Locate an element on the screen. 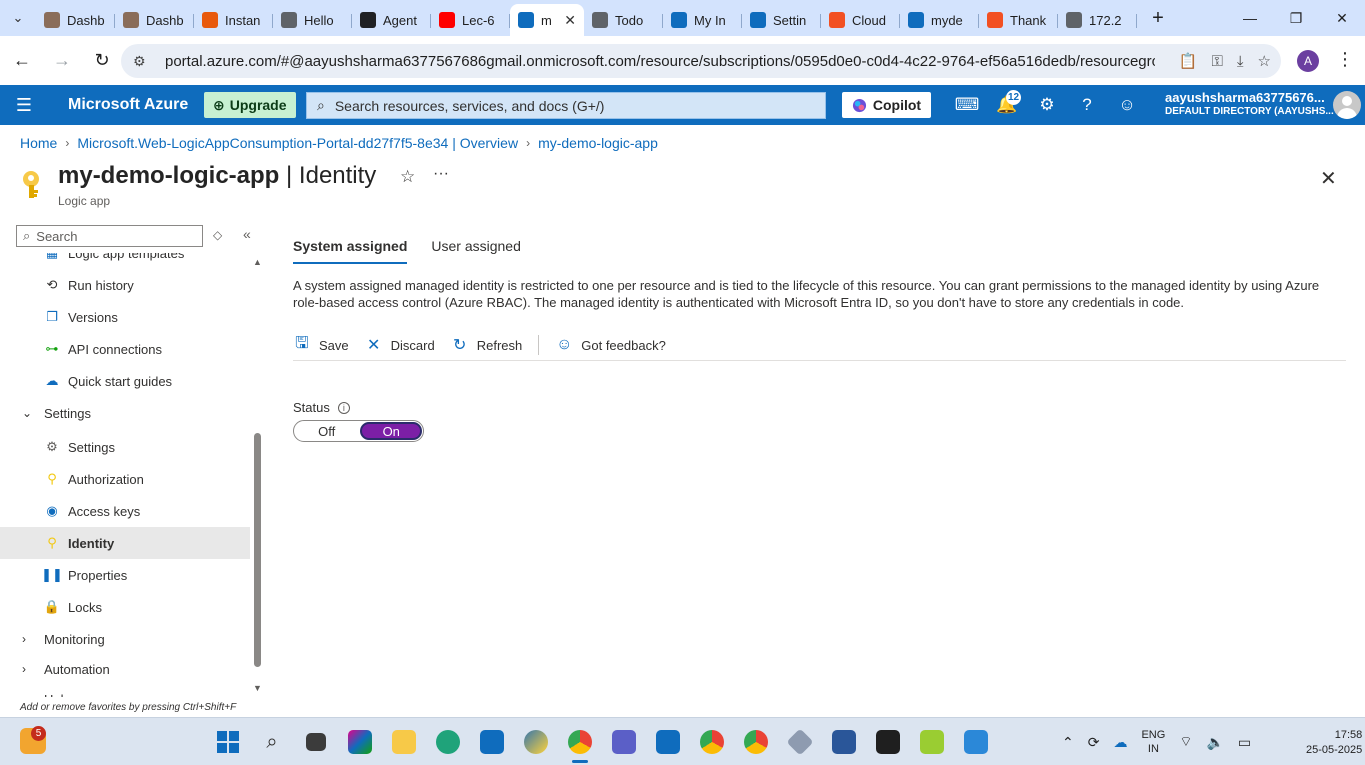 This screenshot has width=1365, height=765. store-icon is located at coordinates (492, 742).